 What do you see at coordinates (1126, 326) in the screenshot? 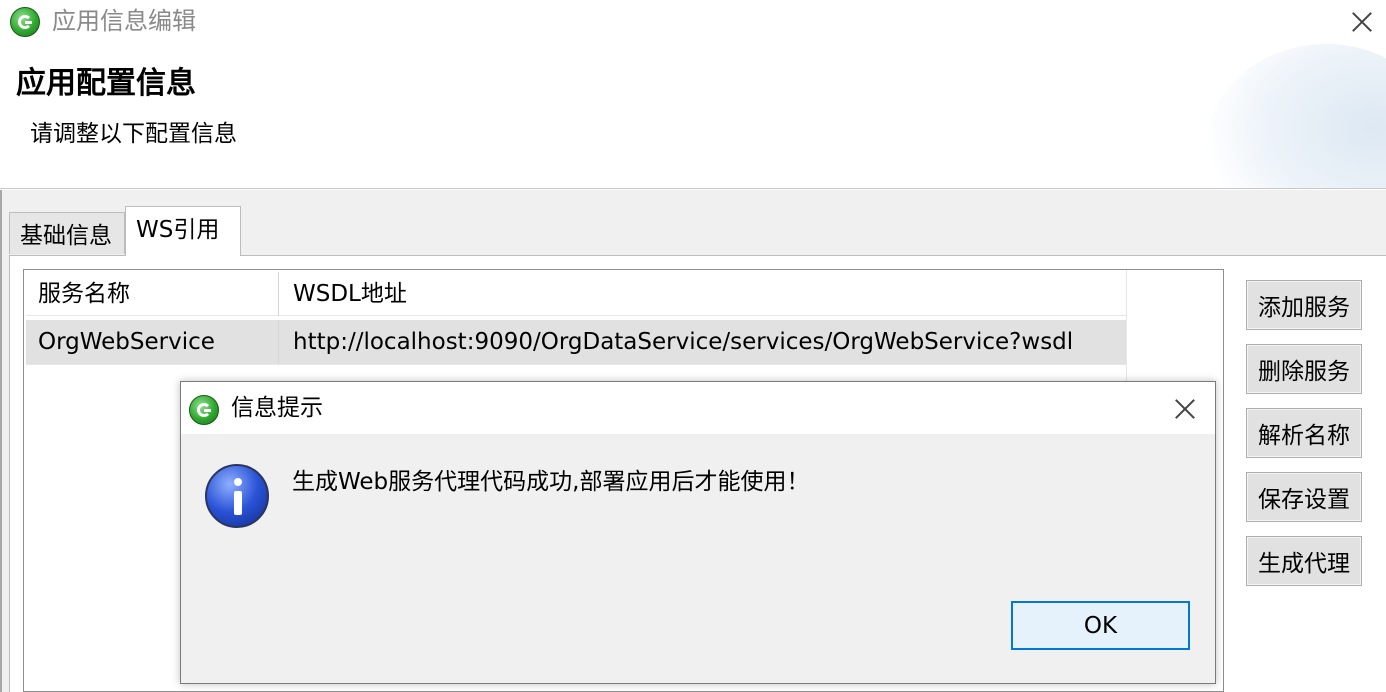
I see `table-gridline-vertical` at bounding box center [1126, 326].